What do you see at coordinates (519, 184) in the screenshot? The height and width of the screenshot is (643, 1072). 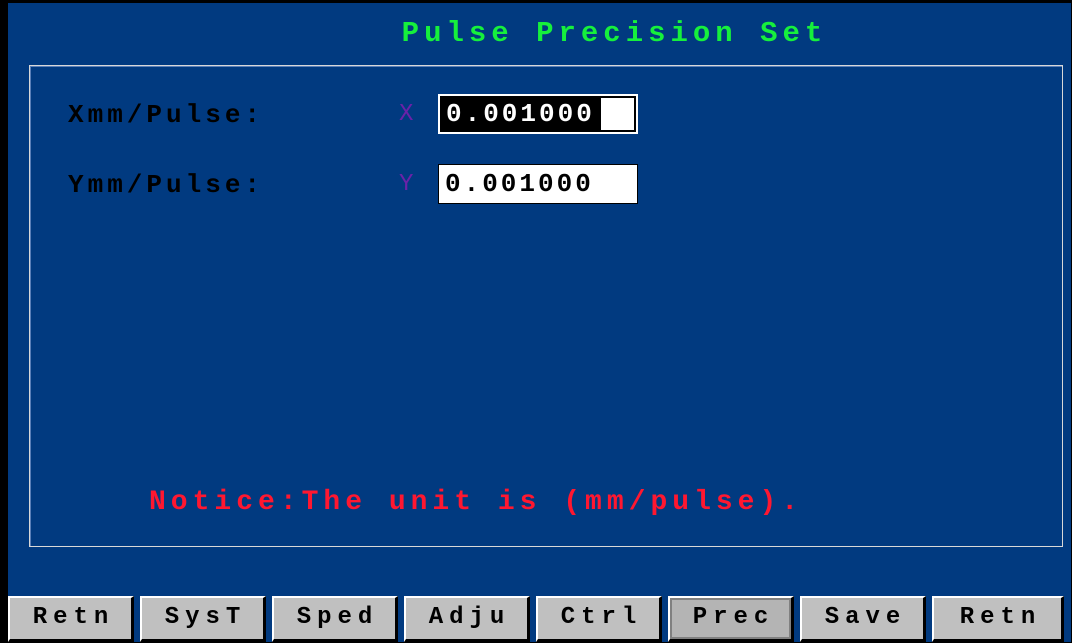 I see `y-precision-value: 0.001000` at bounding box center [519, 184].